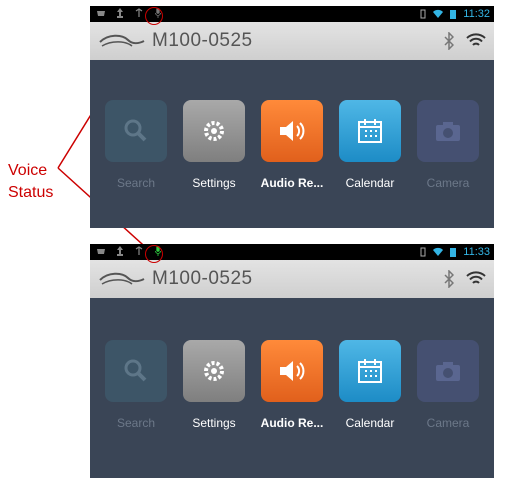 The width and height of the screenshot is (507, 479). What do you see at coordinates (476, 252) in the screenshot?
I see `clock: 11:33` at bounding box center [476, 252].